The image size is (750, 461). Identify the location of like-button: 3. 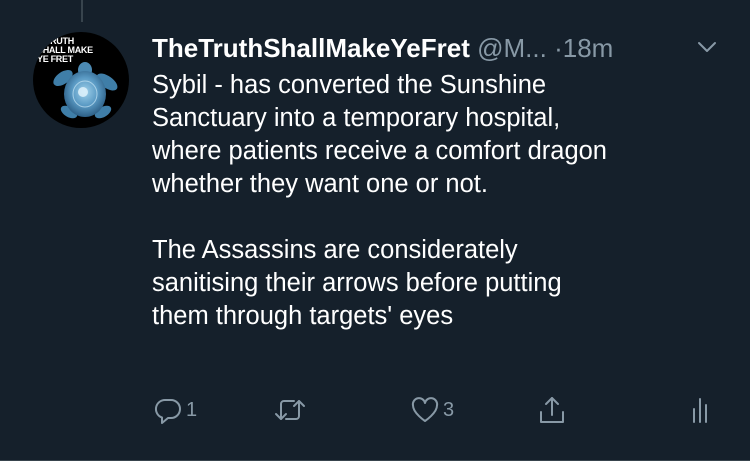
(432, 410).